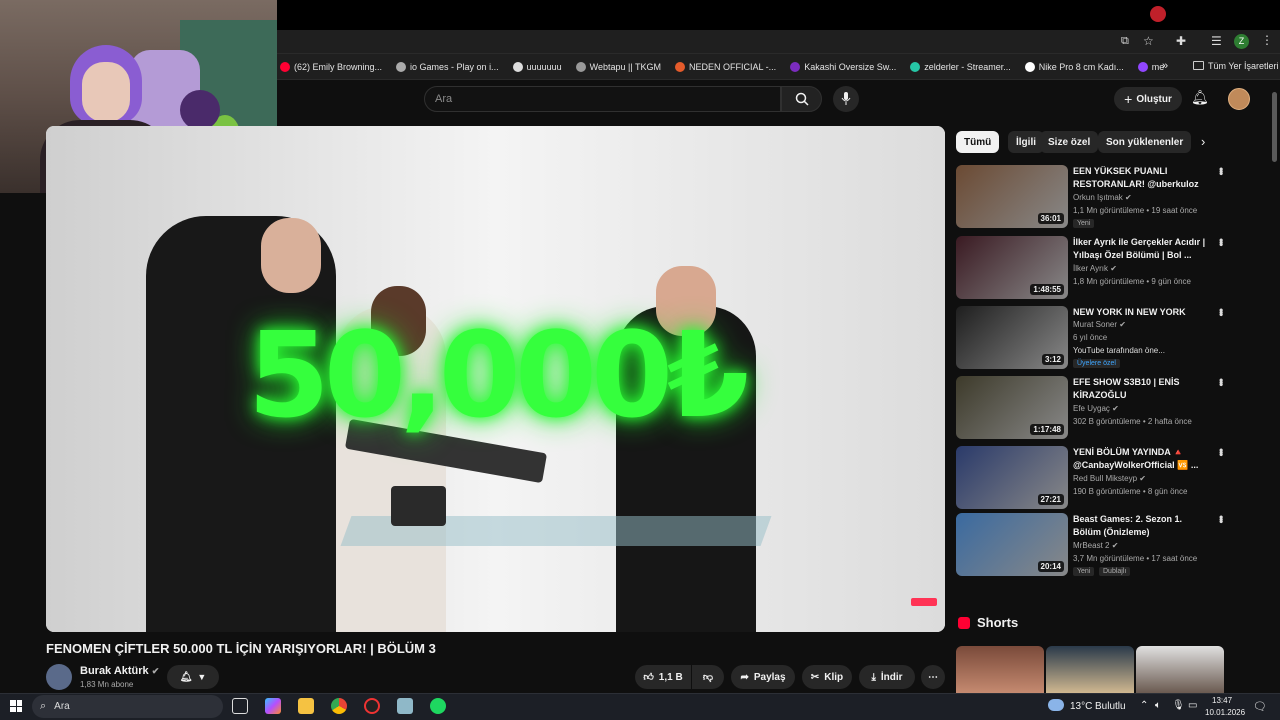  Describe the element at coordinates (1026, 142) in the screenshot. I see `filter-chip: İlgili` at that location.